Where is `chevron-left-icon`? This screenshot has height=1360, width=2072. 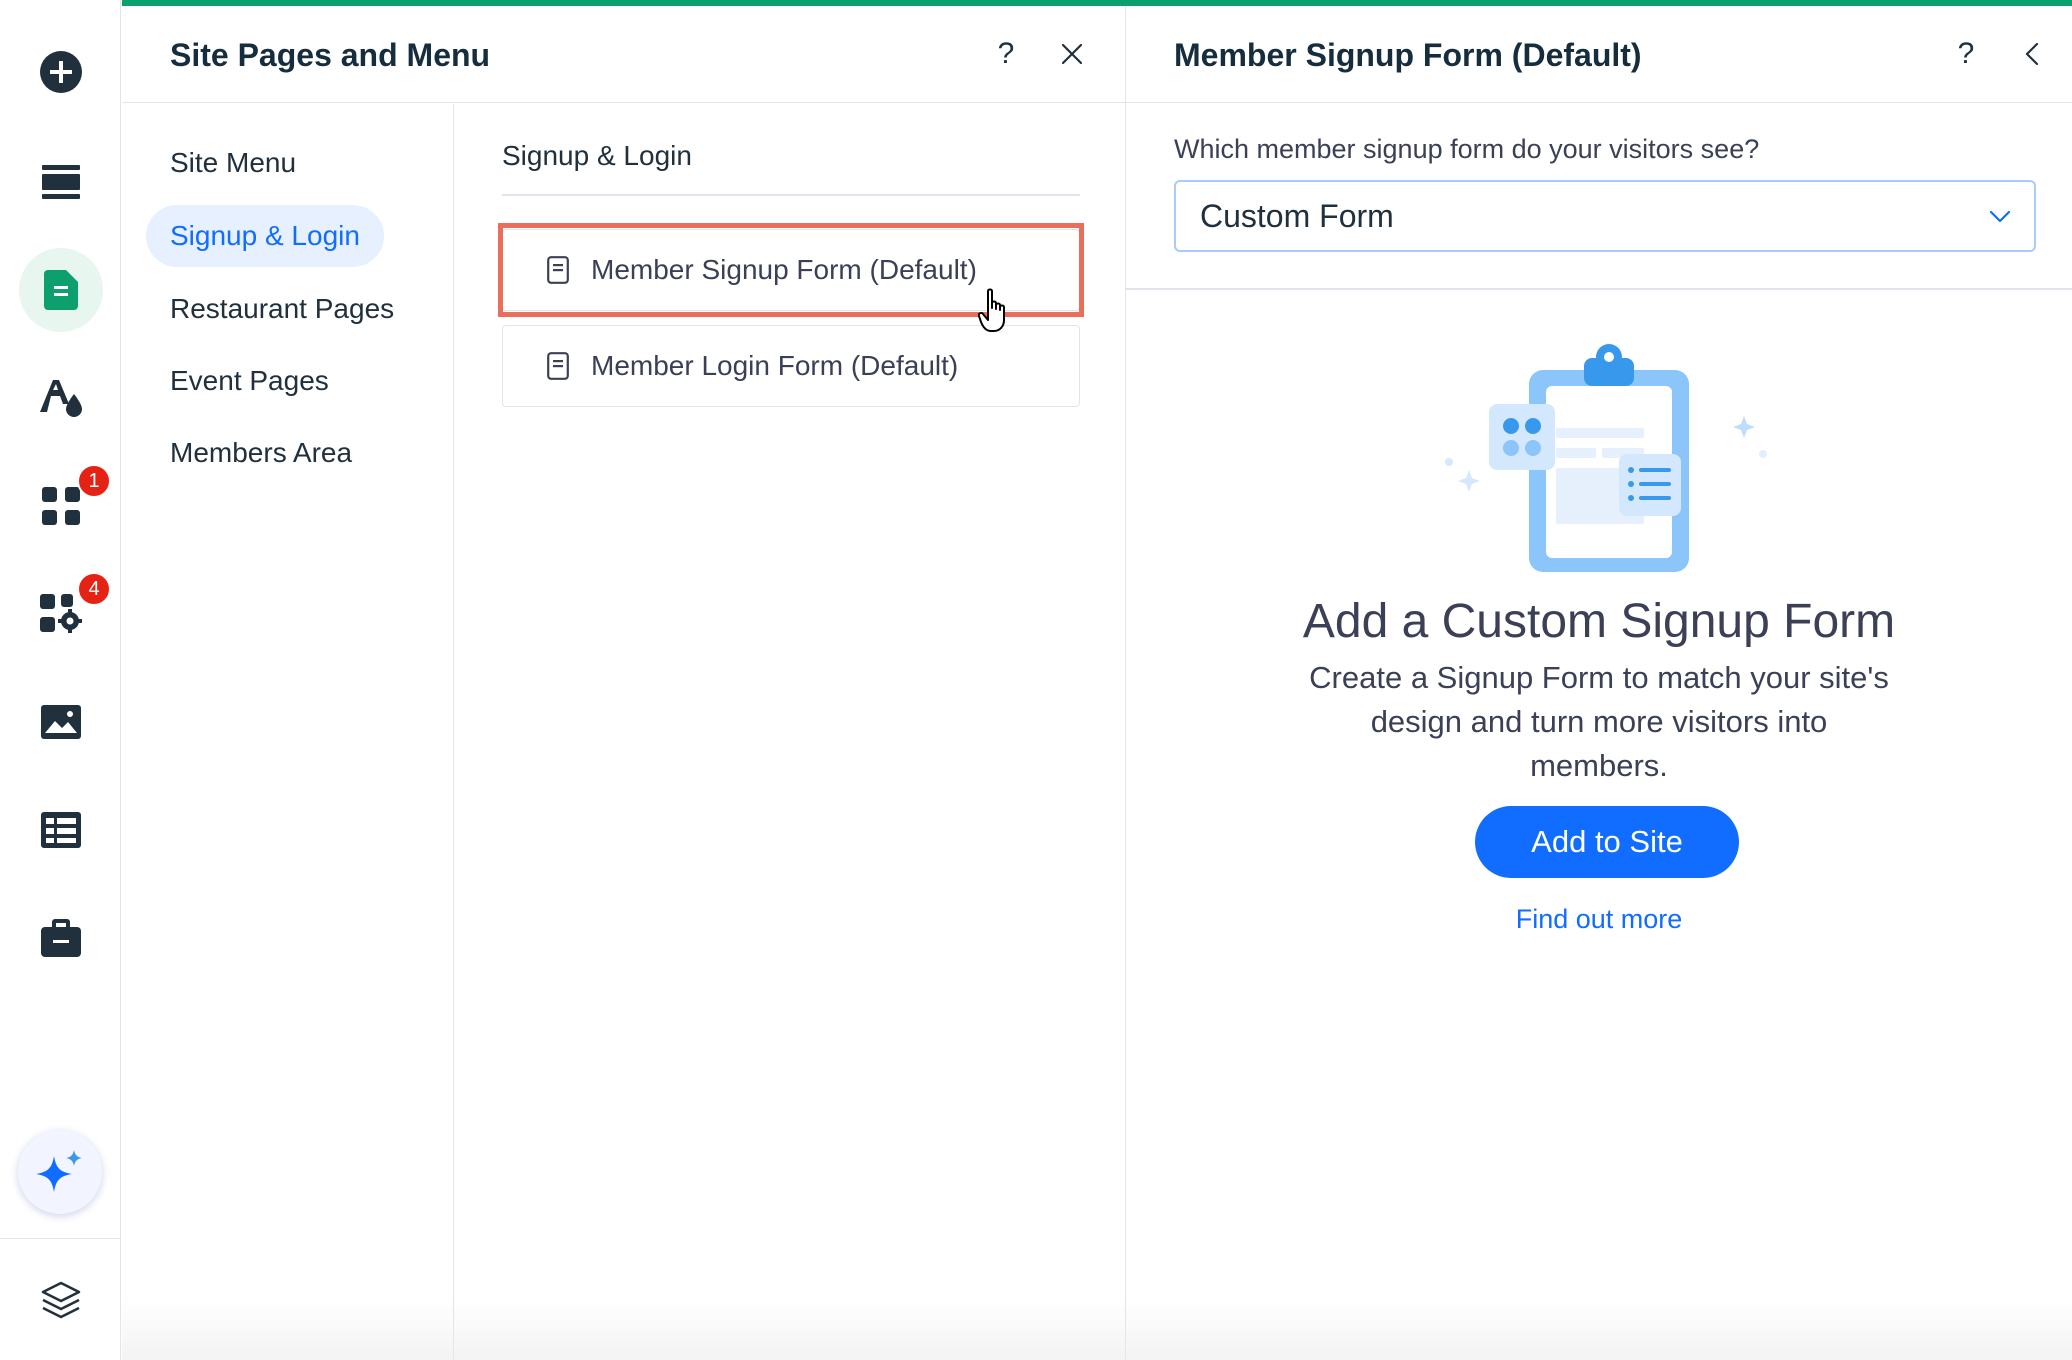
chevron-left-icon is located at coordinates (2032, 54).